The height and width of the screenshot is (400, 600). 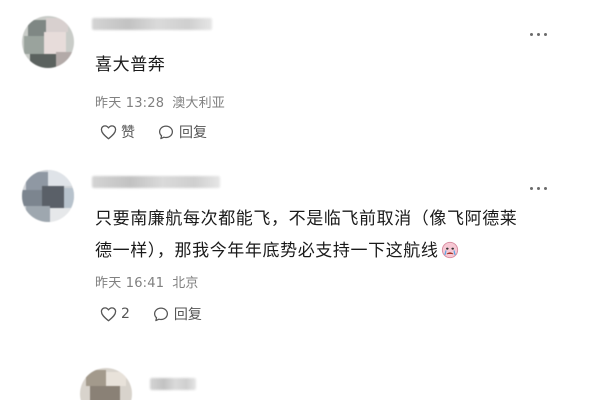 What do you see at coordinates (130, 103) in the screenshot?
I see `comment-time: 昨天 13:28` at bounding box center [130, 103].